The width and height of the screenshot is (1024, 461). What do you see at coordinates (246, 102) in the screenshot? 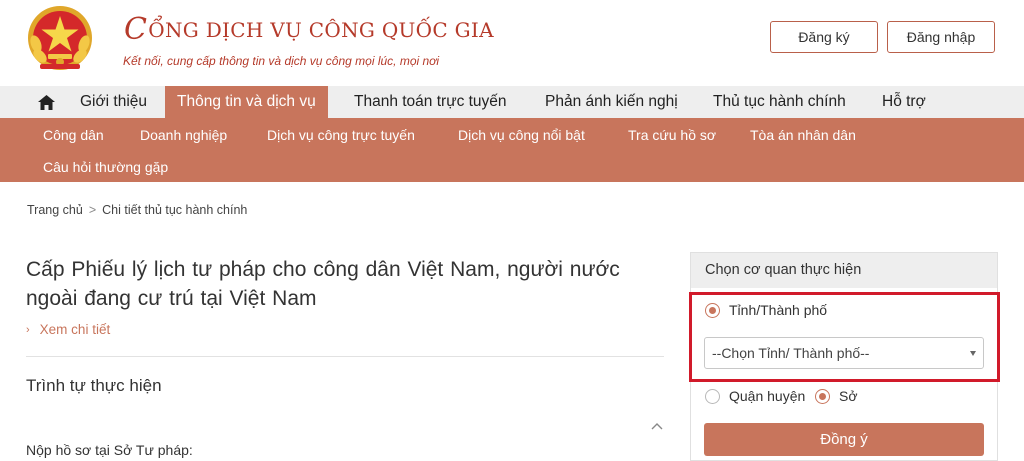
I see `nav-item-thong-tin-dich-vu: Thông tin và dịch vụ` at bounding box center [246, 102].